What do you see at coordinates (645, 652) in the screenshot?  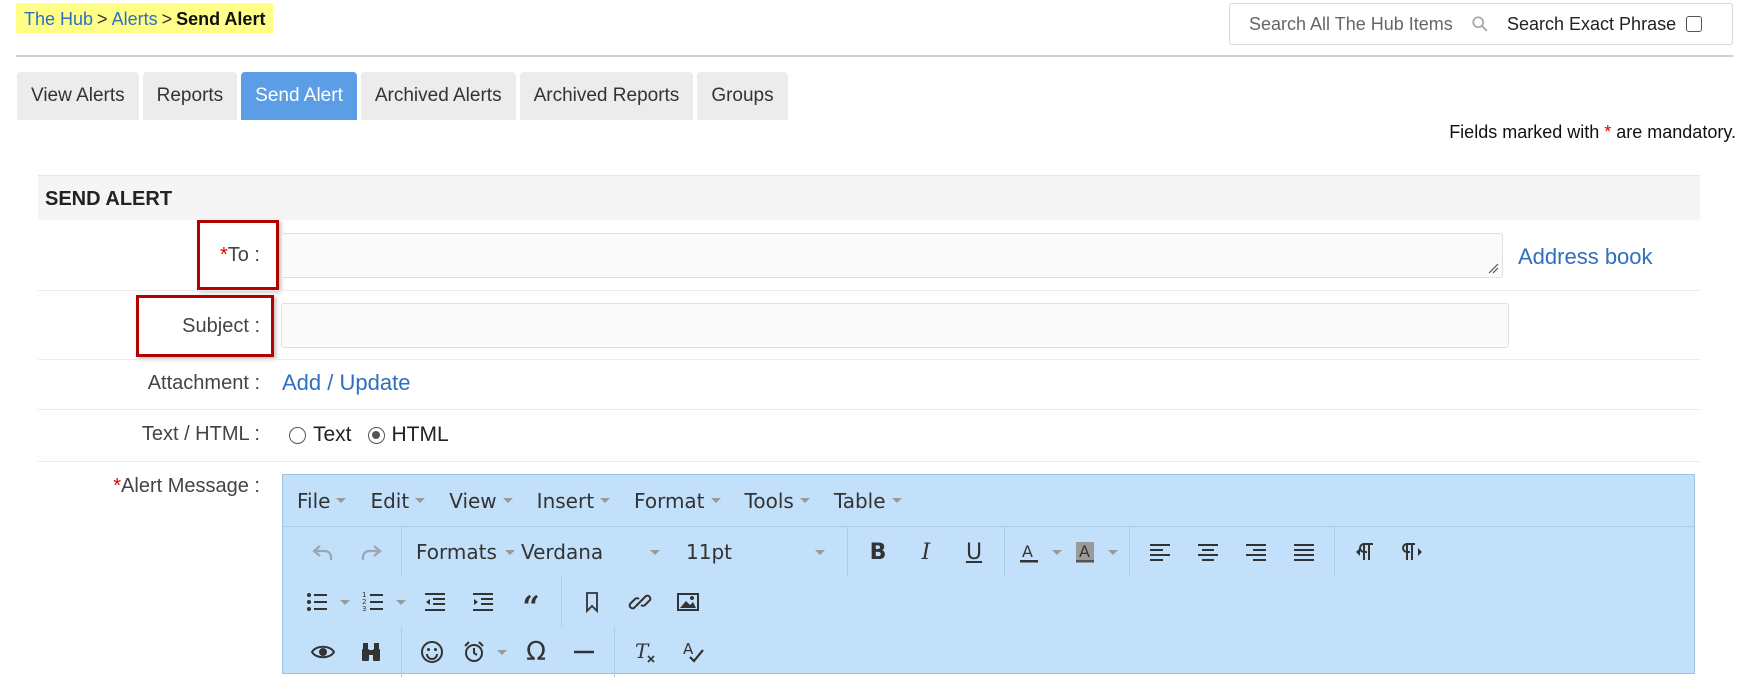 I see `clear-formatting-button: T` at bounding box center [645, 652].